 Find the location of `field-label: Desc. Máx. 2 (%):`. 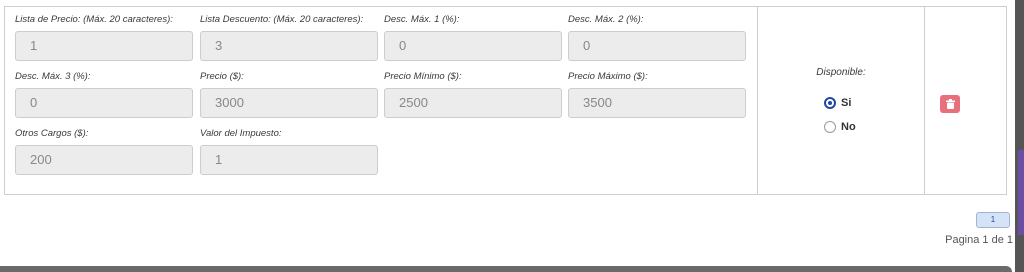

field-label: Desc. Máx. 2 (%): is located at coordinates (606, 19).